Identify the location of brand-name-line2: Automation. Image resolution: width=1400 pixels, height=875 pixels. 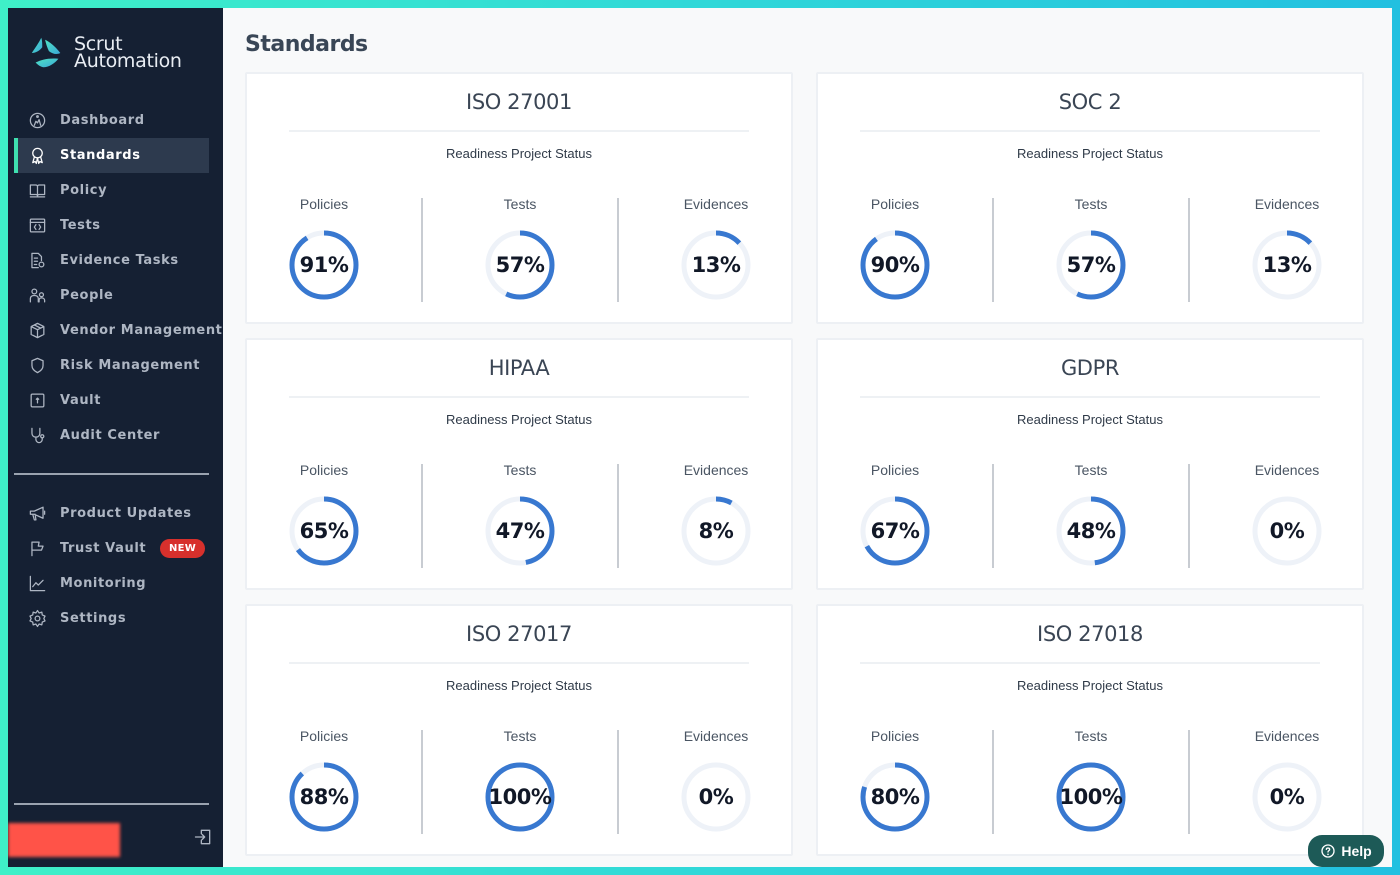
(128, 61).